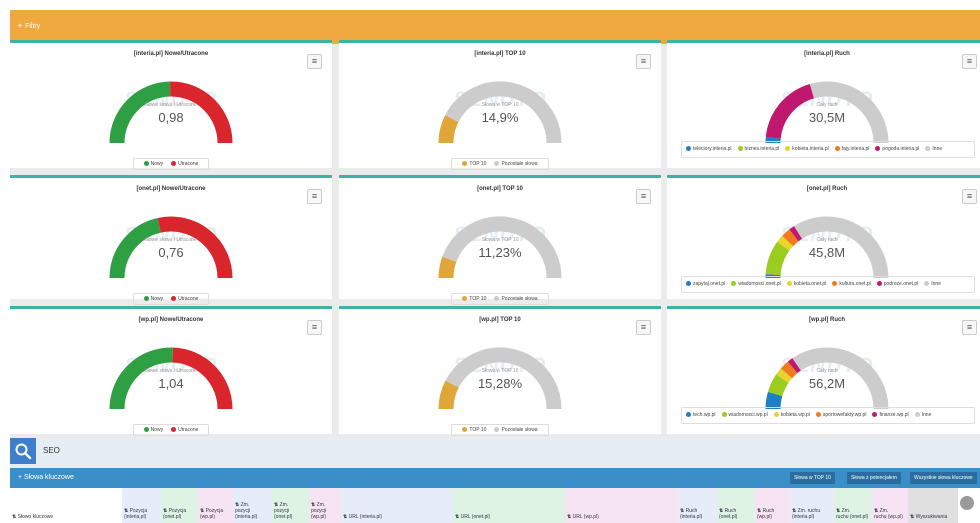  I want to click on column-header: ⇅ Zm. ruchu (onet.pl), so click(853, 505).